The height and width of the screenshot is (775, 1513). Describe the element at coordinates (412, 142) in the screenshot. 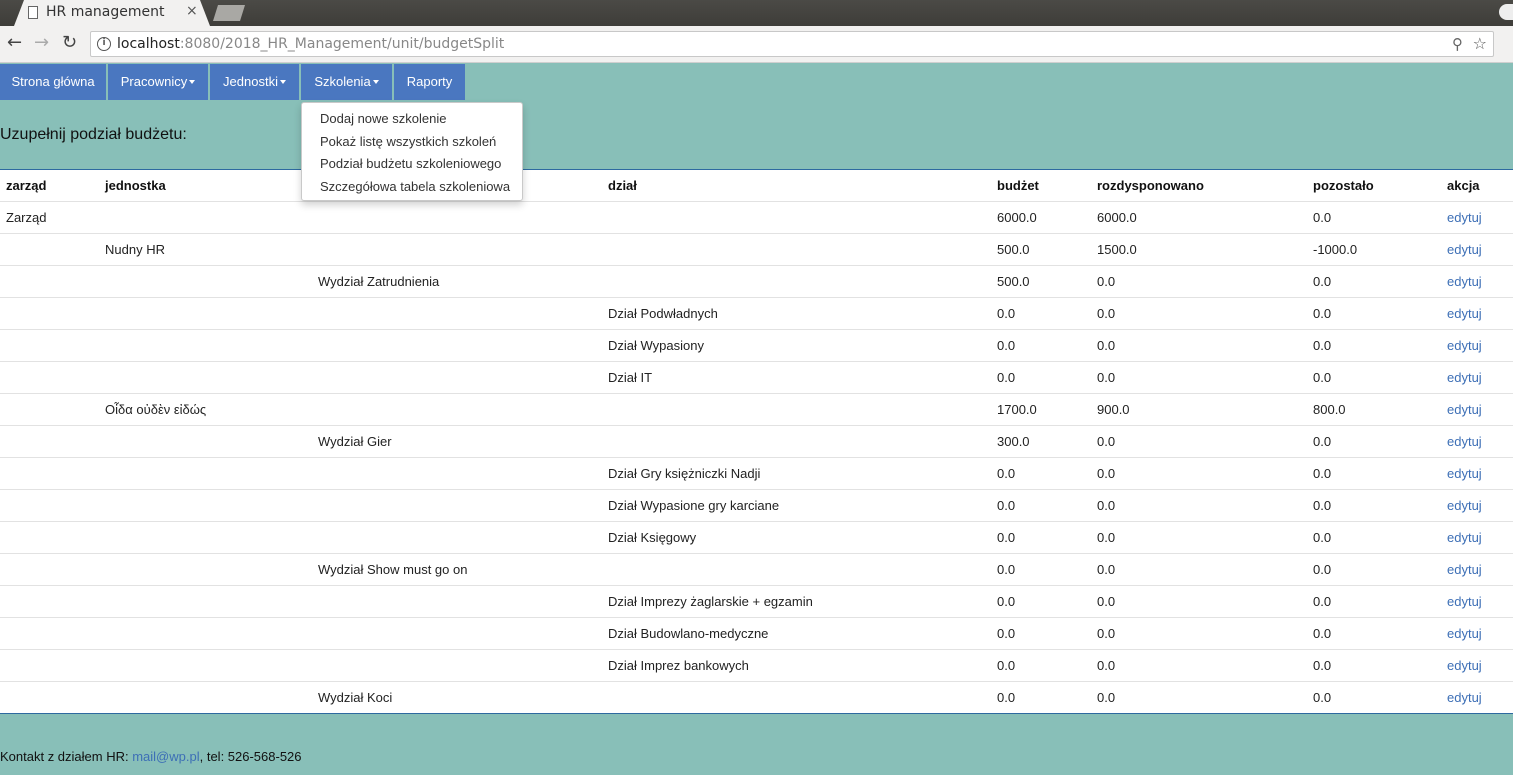

I see `menu-item-list-trainings: Pokaż listę wszystkich szkoleń` at that location.